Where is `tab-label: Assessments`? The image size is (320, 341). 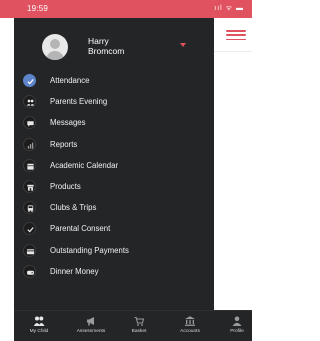 tab-label: Assessments is located at coordinates (91, 331).